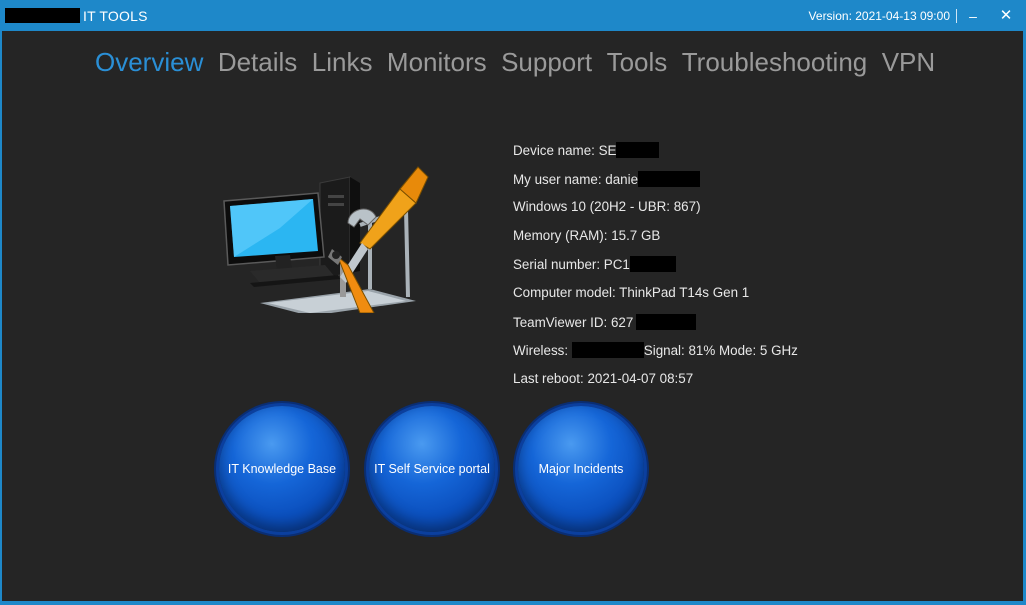 This screenshot has width=1026, height=605. I want to click on tab-overview: Overview, so click(149, 62).